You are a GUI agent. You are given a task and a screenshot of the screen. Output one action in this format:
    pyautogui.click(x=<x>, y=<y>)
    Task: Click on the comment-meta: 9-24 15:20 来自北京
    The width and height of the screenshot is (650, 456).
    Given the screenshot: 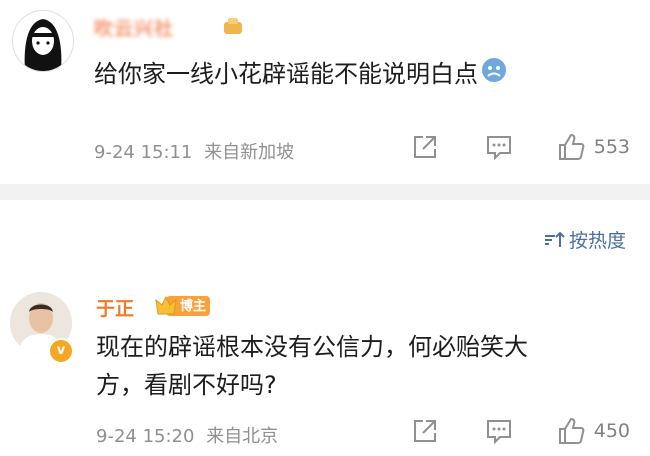 What is the action you would take?
    pyautogui.click(x=187, y=435)
    